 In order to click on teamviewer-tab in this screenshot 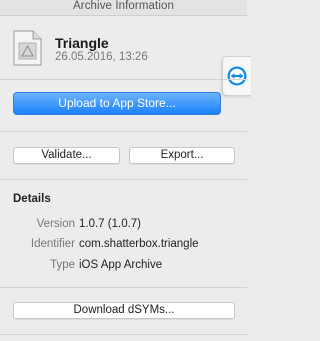, I will do `click(236, 76)`.